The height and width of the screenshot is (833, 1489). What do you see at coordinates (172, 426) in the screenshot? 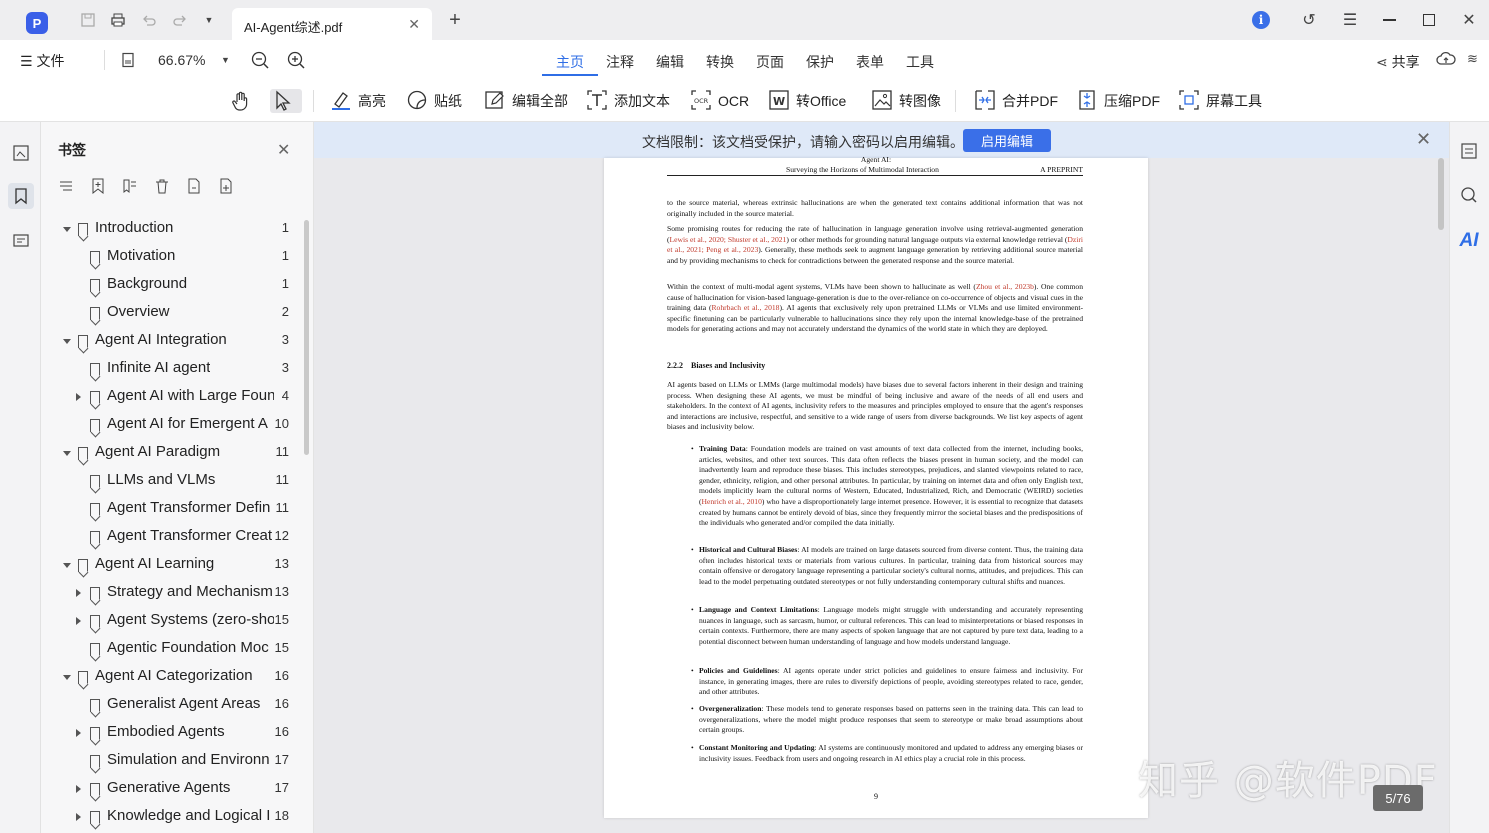
I see `bookmark-item: Agent AI for Emergent A 10` at bounding box center [172, 426].